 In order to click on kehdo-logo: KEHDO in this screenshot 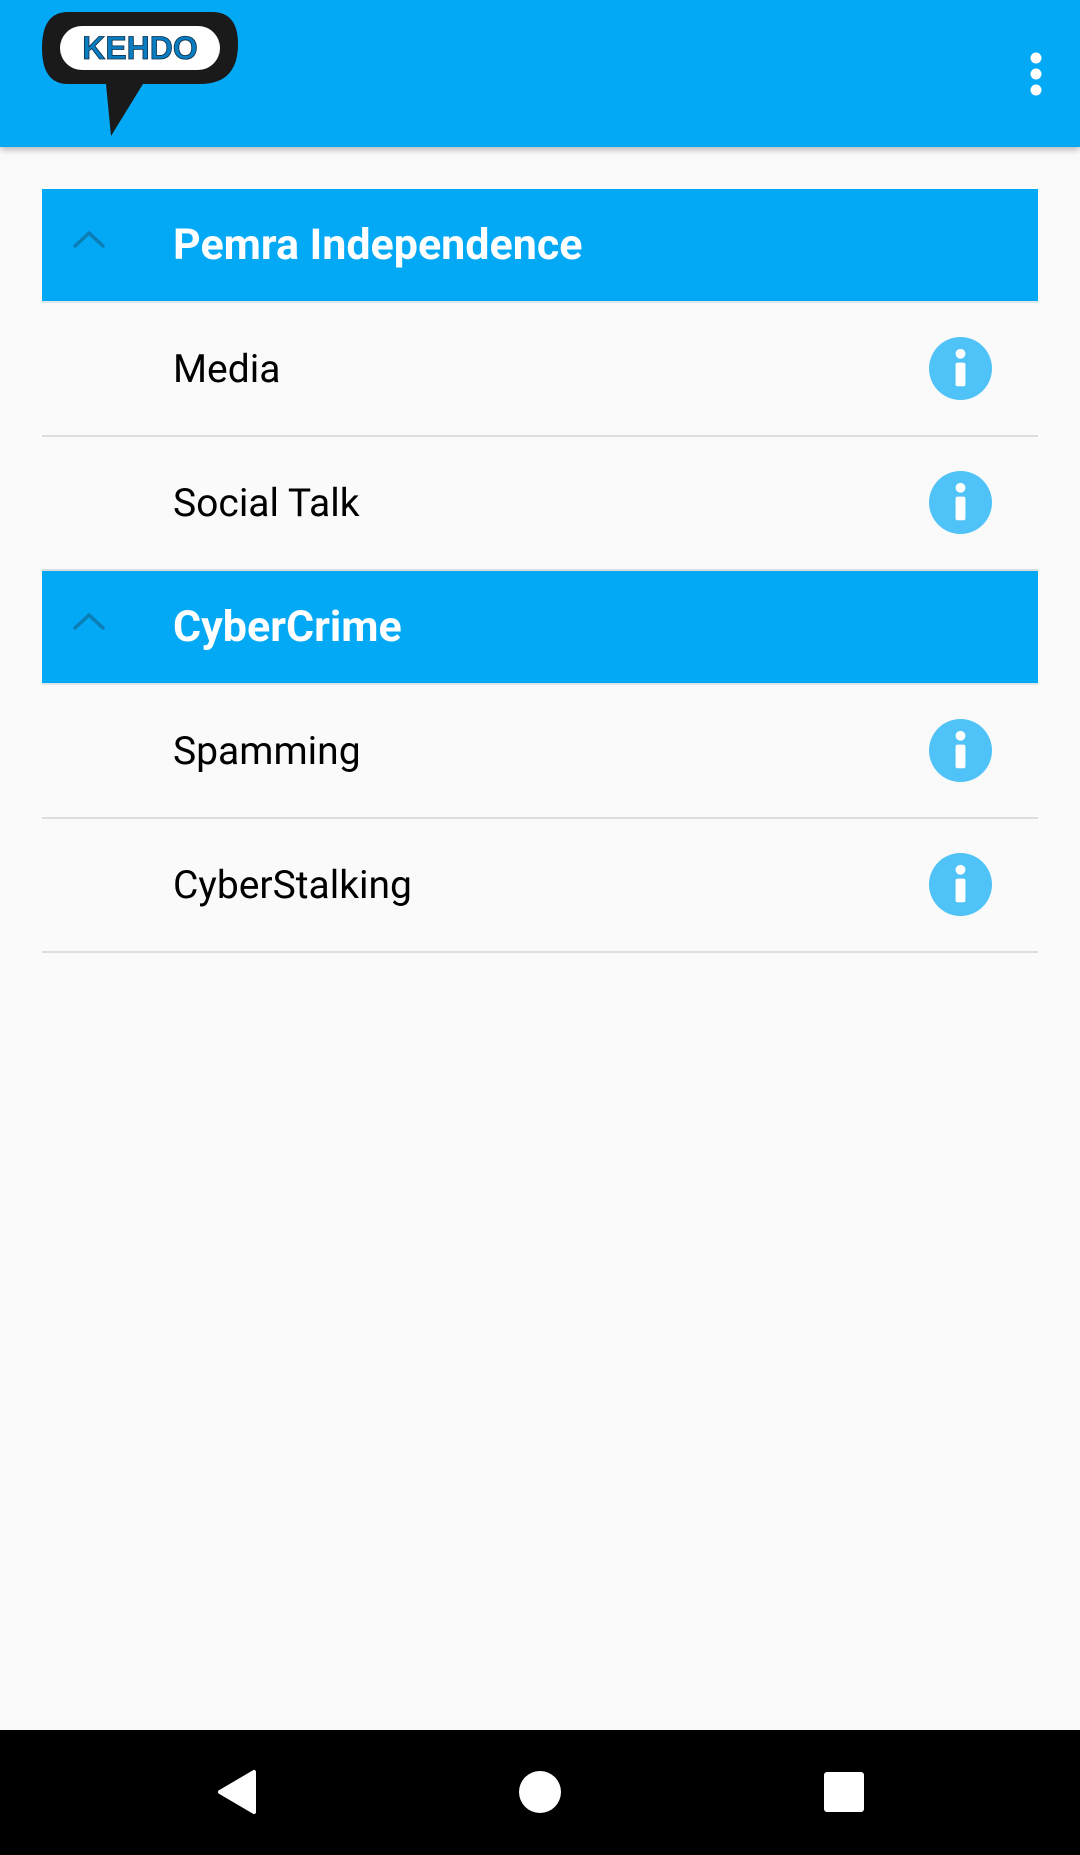, I will do `click(140, 73)`.